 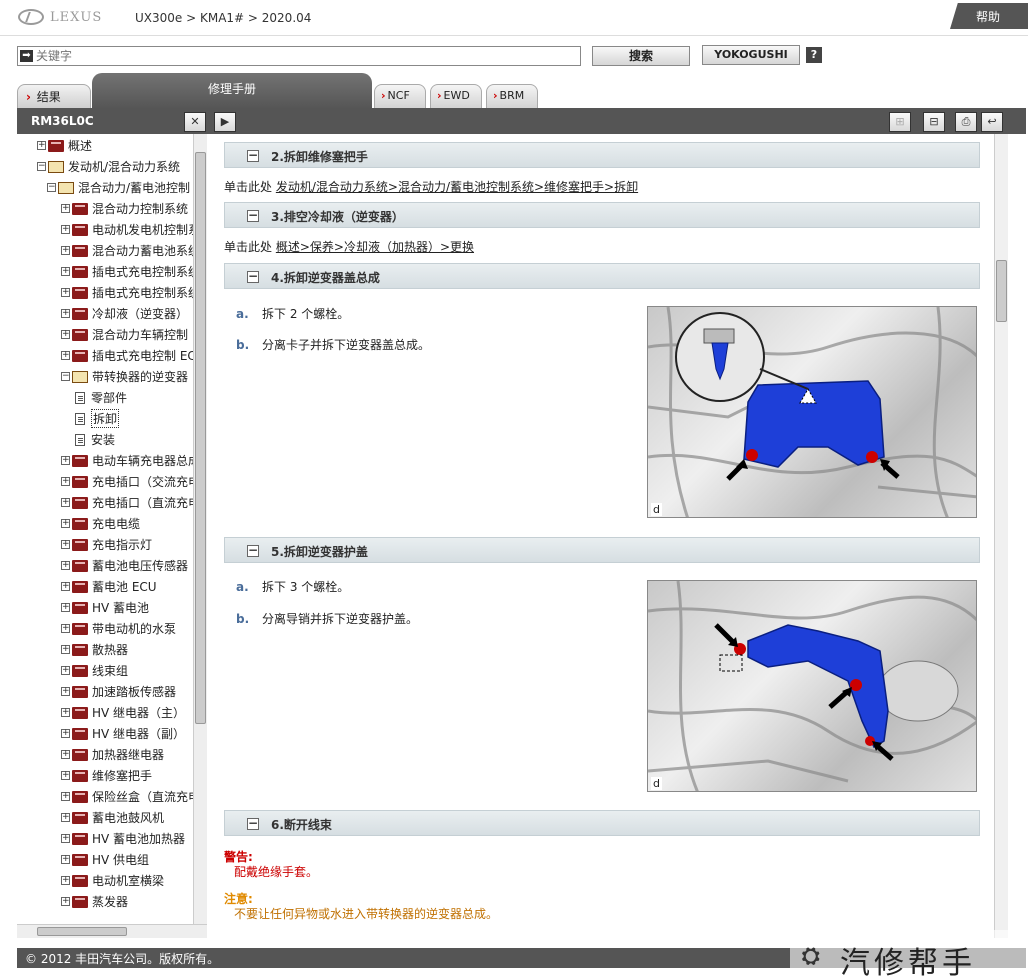 I want to click on tree-item: 零部件, so click(x=101, y=397).